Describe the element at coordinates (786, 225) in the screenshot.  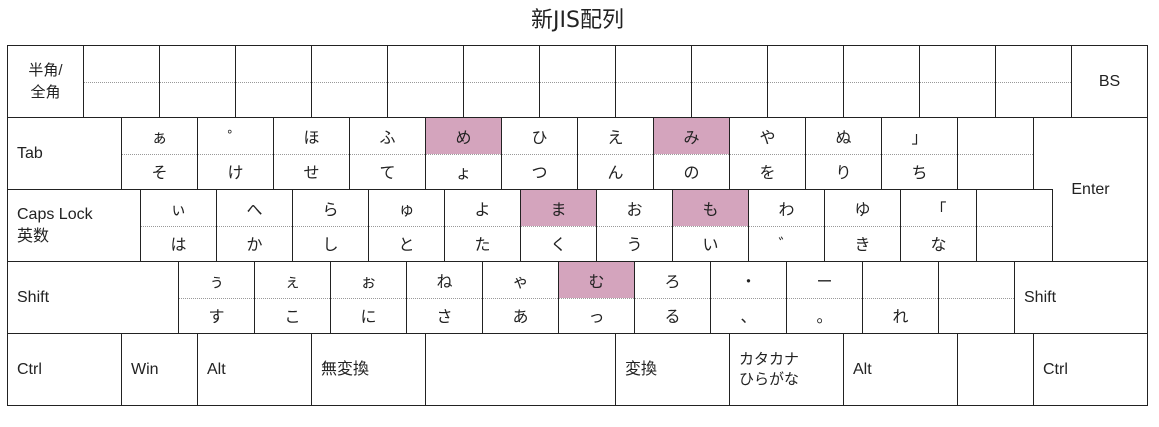
I see `key-l: わ゛` at that location.